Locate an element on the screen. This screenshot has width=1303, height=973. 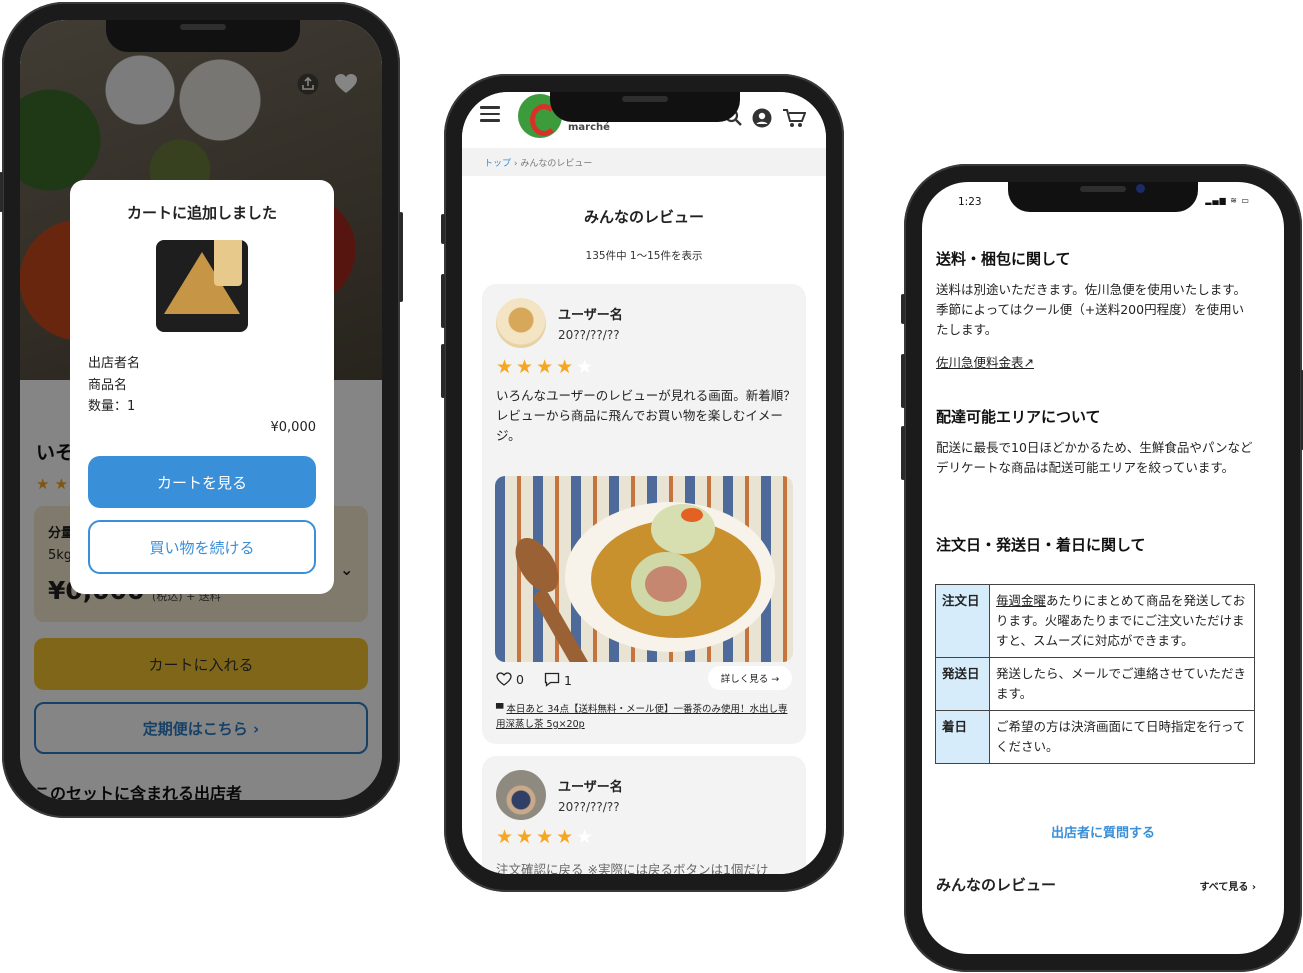
modal-title: カートに追加しました is located at coordinates (201, 213).